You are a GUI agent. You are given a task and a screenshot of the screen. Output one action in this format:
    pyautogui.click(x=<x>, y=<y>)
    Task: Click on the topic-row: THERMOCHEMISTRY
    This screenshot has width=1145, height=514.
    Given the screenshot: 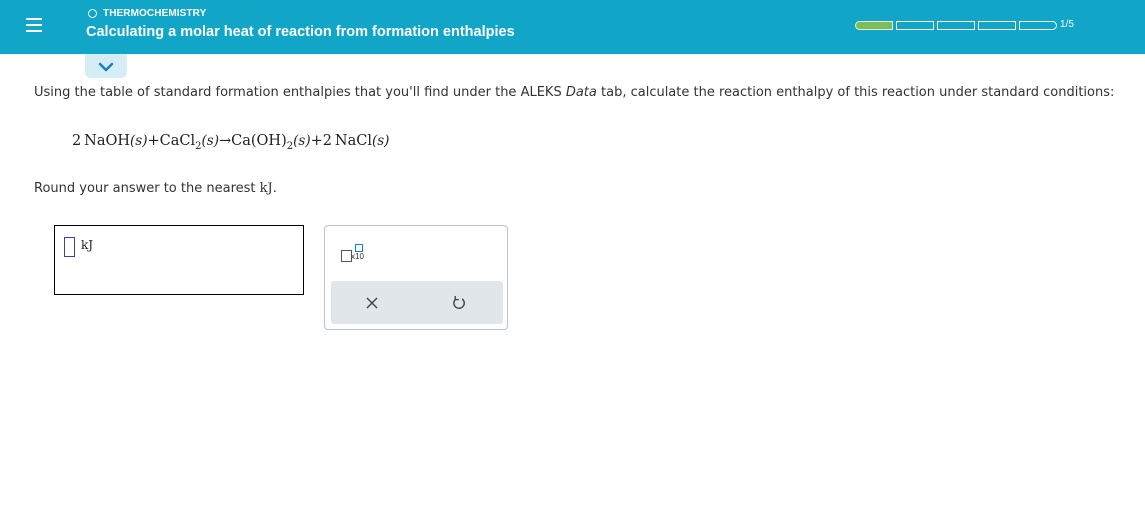 What is the action you would take?
    pyautogui.click(x=147, y=13)
    